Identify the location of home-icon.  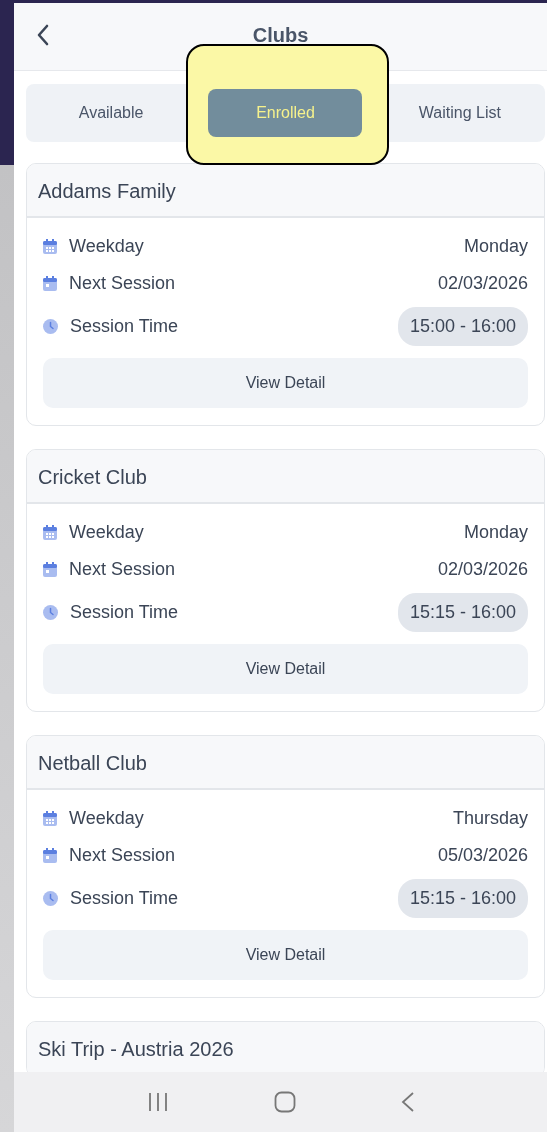
(284, 1102).